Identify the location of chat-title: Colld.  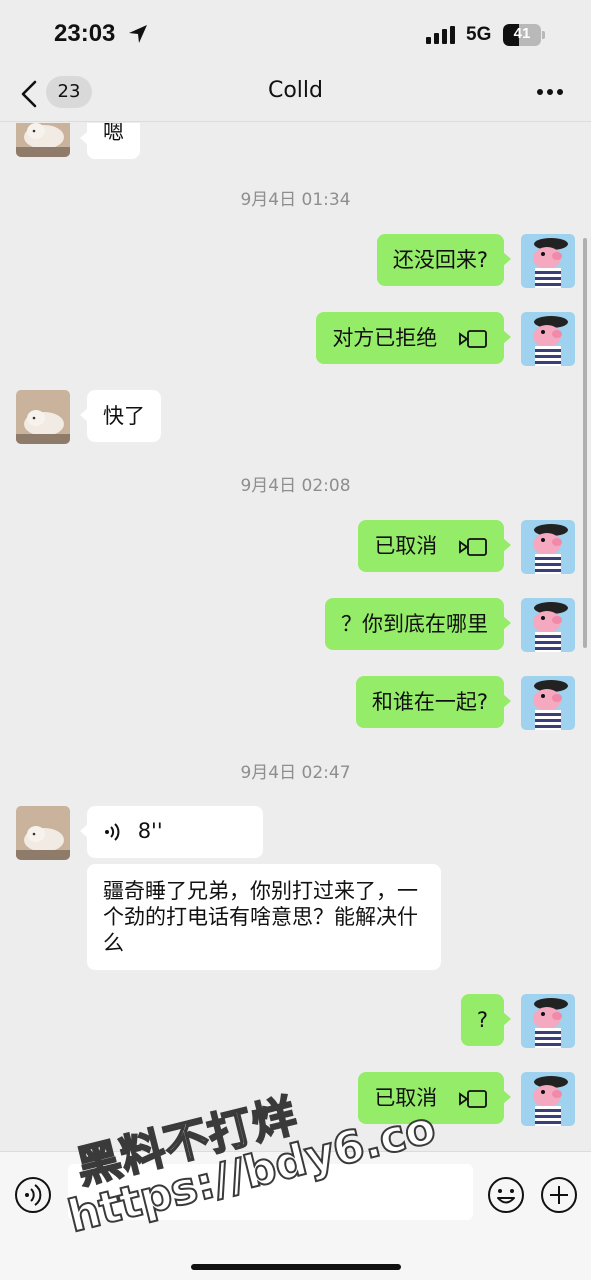
(295, 90).